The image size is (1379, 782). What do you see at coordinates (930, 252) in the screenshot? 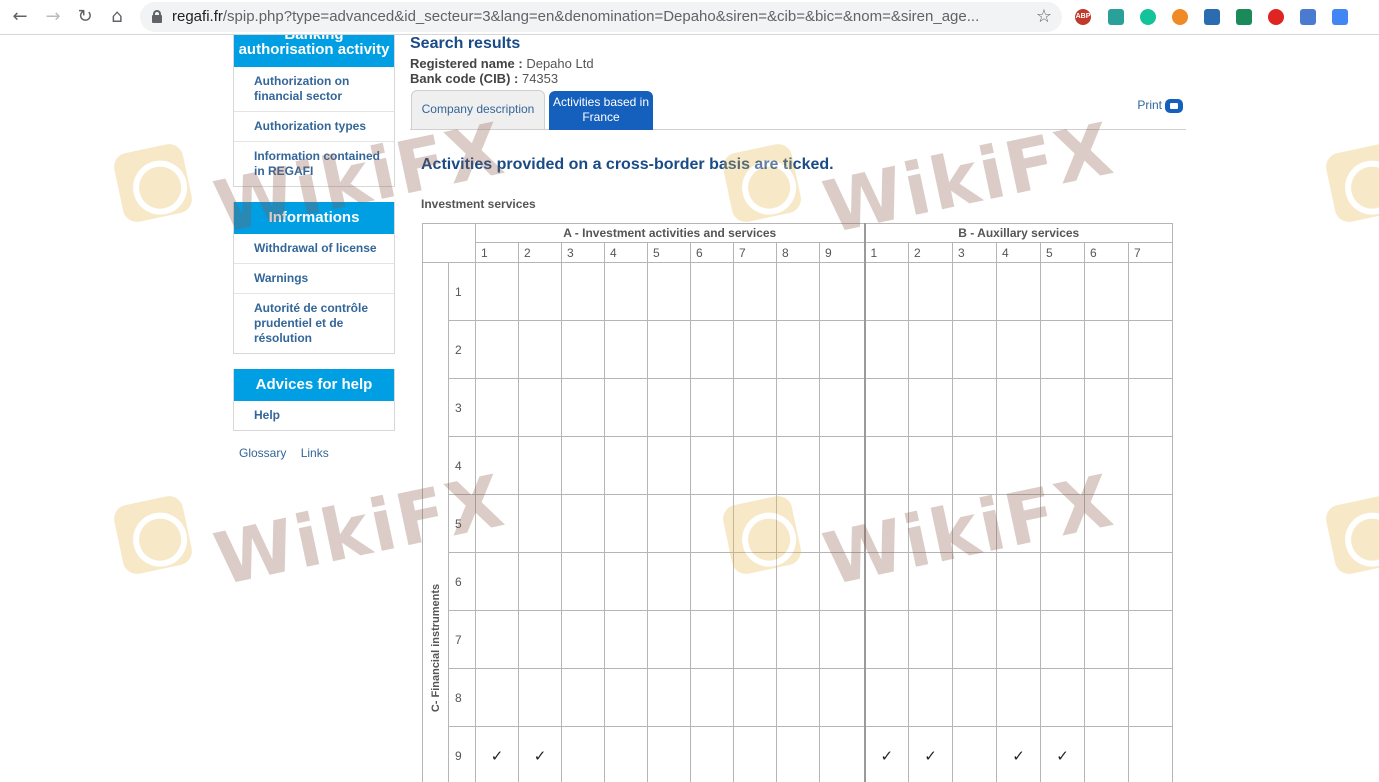
I see `group-b-col-header: 2` at bounding box center [930, 252].